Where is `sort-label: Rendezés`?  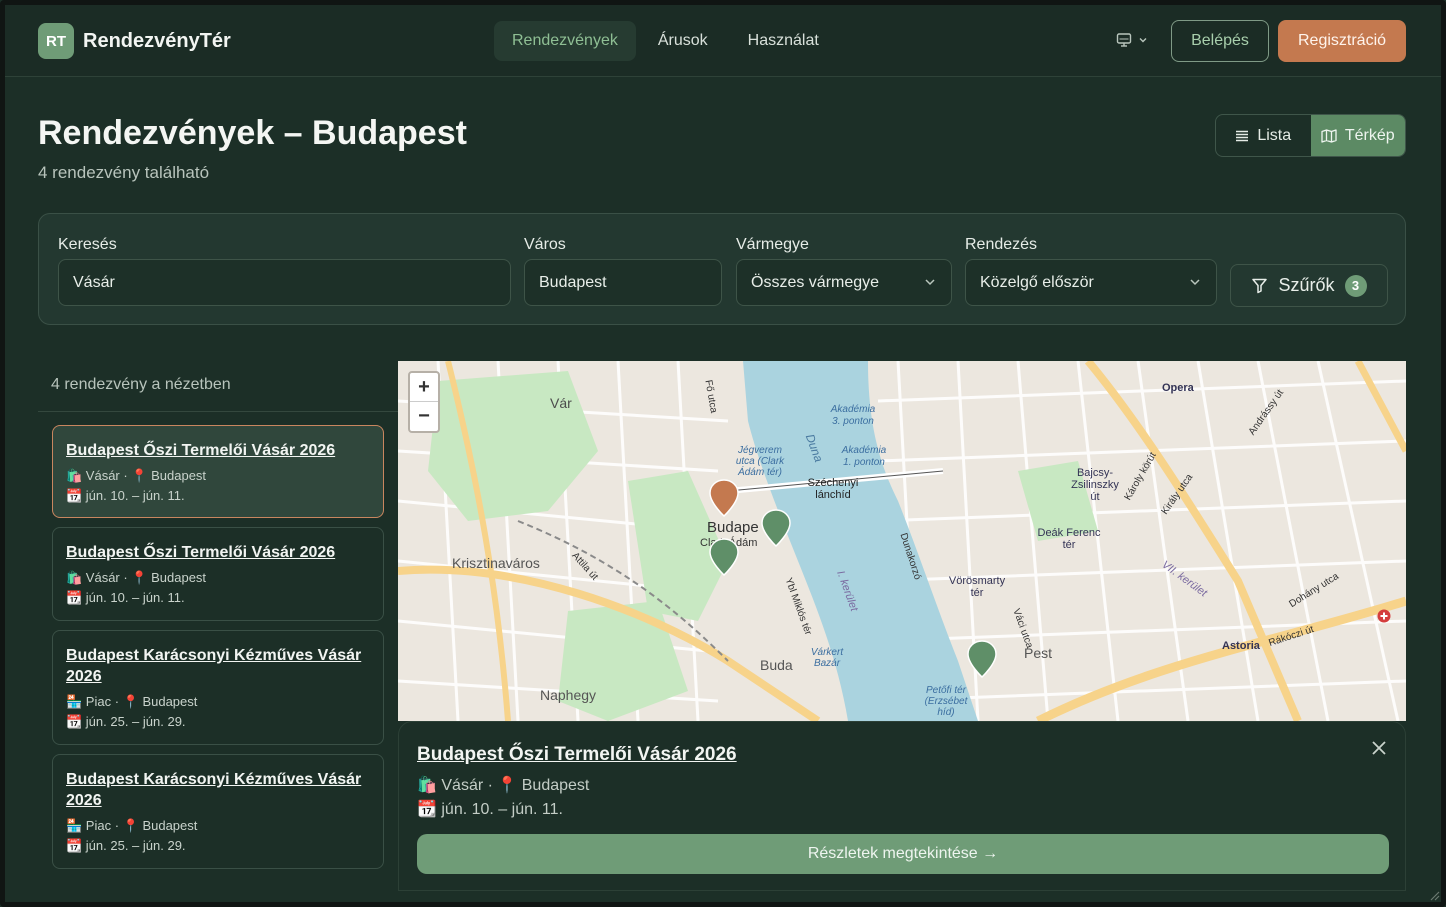 sort-label: Rendezés is located at coordinates (1001, 244).